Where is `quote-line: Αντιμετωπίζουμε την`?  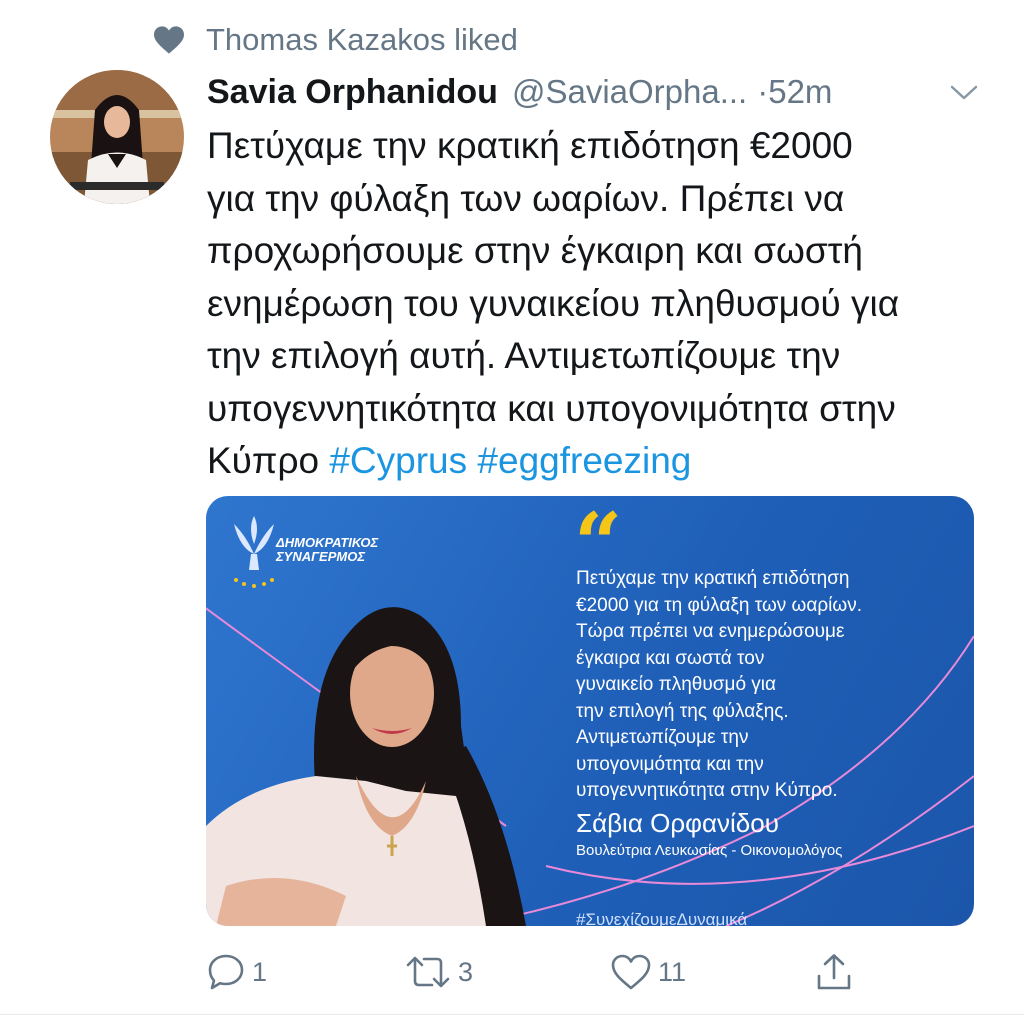
quote-line: Αντιμετωπίζουμε την is located at coordinates (662, 737).